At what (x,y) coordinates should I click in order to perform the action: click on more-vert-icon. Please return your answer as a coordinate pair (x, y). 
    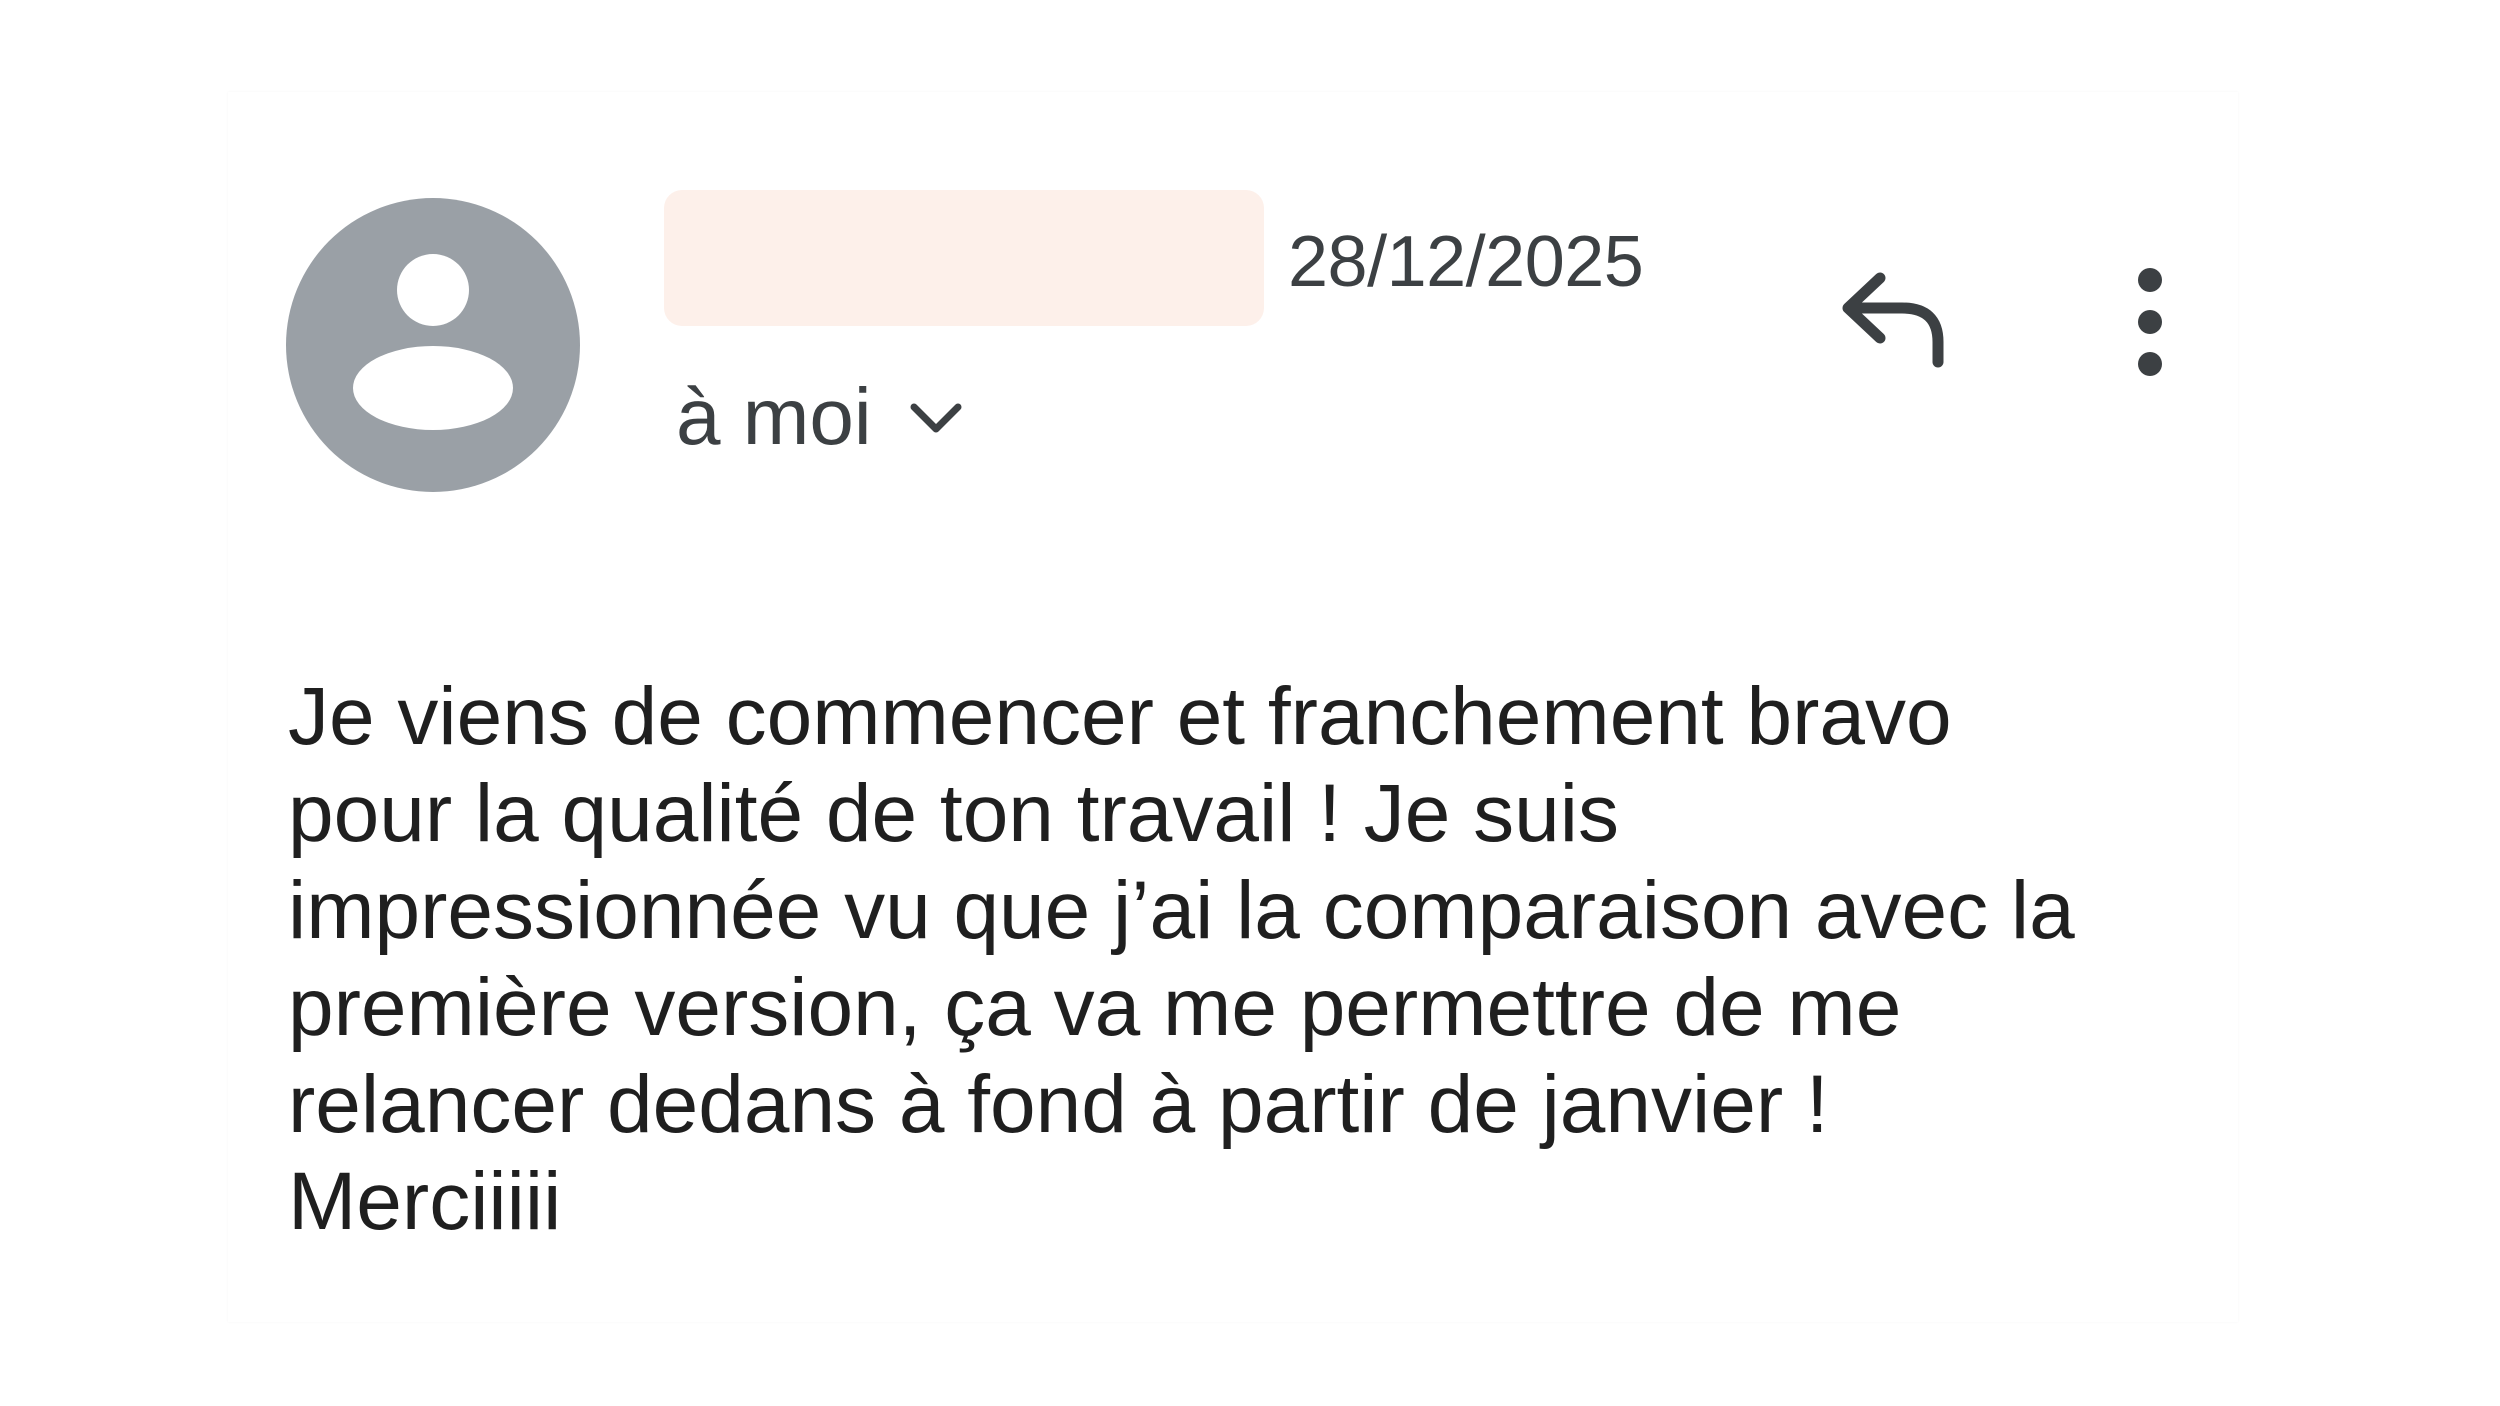
    Looking at the image, I should click on (2150, 322).